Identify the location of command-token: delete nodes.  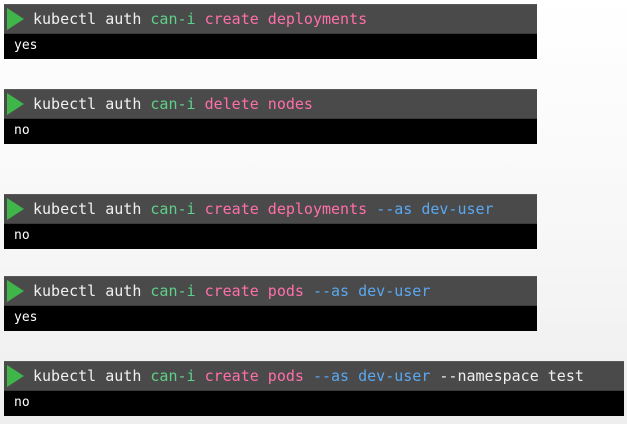
(258, 104).